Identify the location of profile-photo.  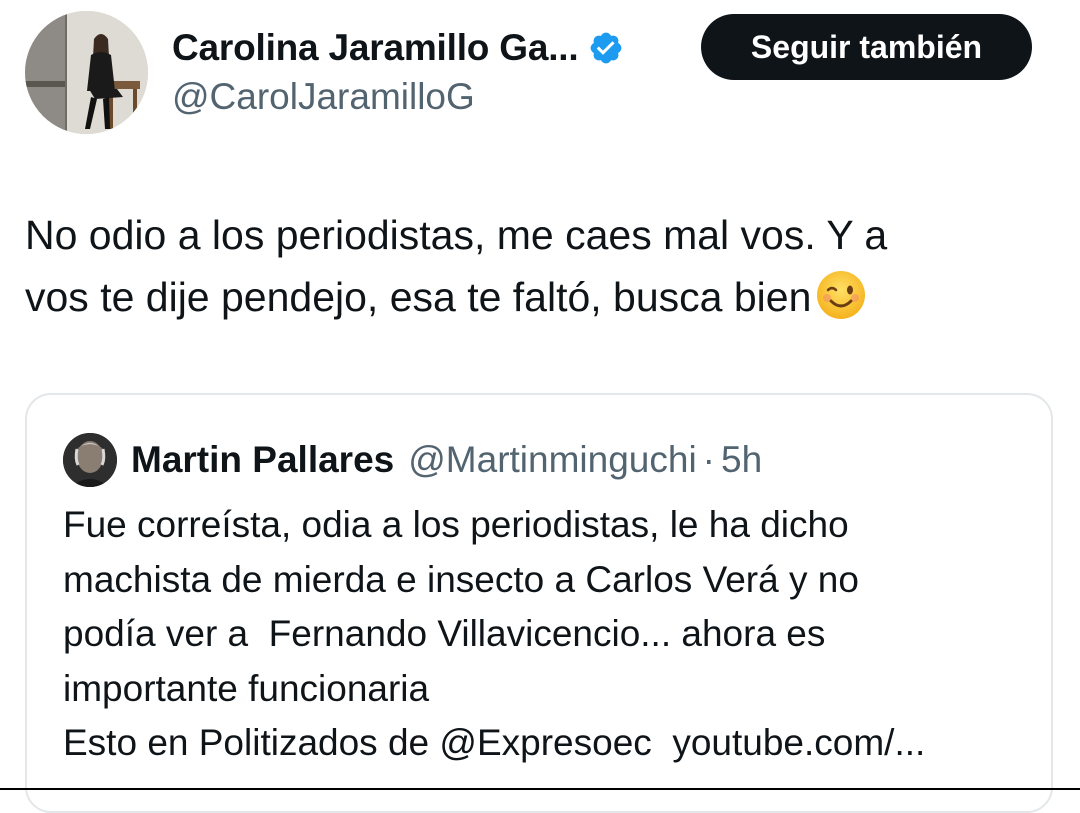
(86, 72).